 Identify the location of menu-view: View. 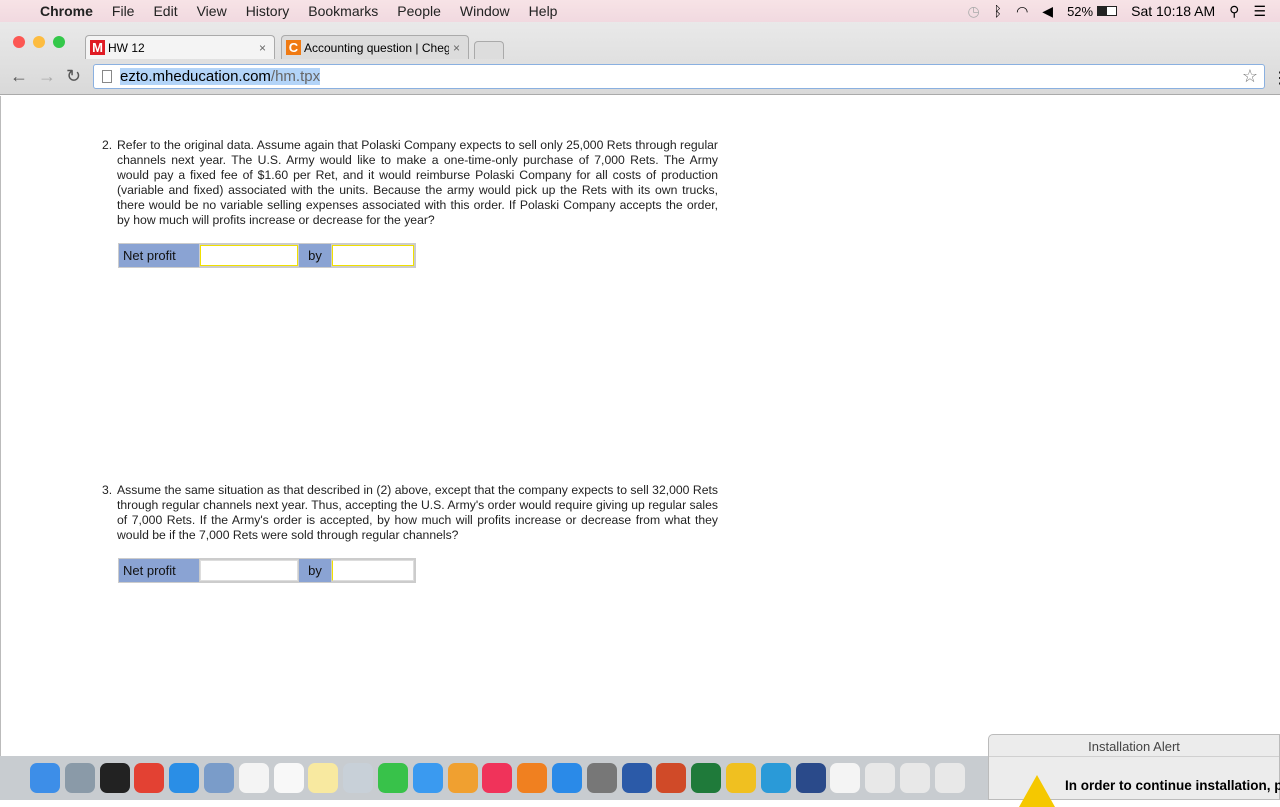
(212, 11).